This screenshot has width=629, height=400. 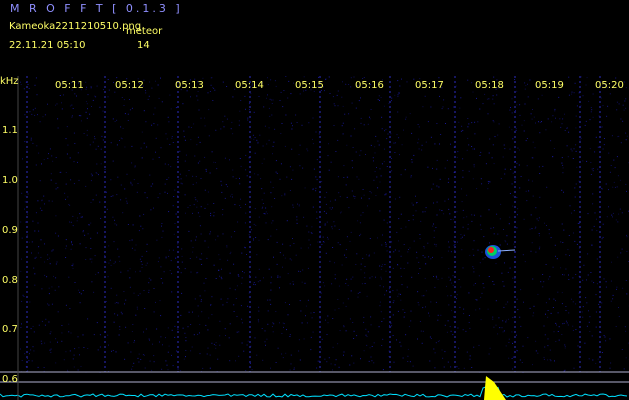 What do you see at coordinates (75, 26) in the screenshot?
I see `file-name: Kameoka2211210510.png` at bounding box center [75, 26].